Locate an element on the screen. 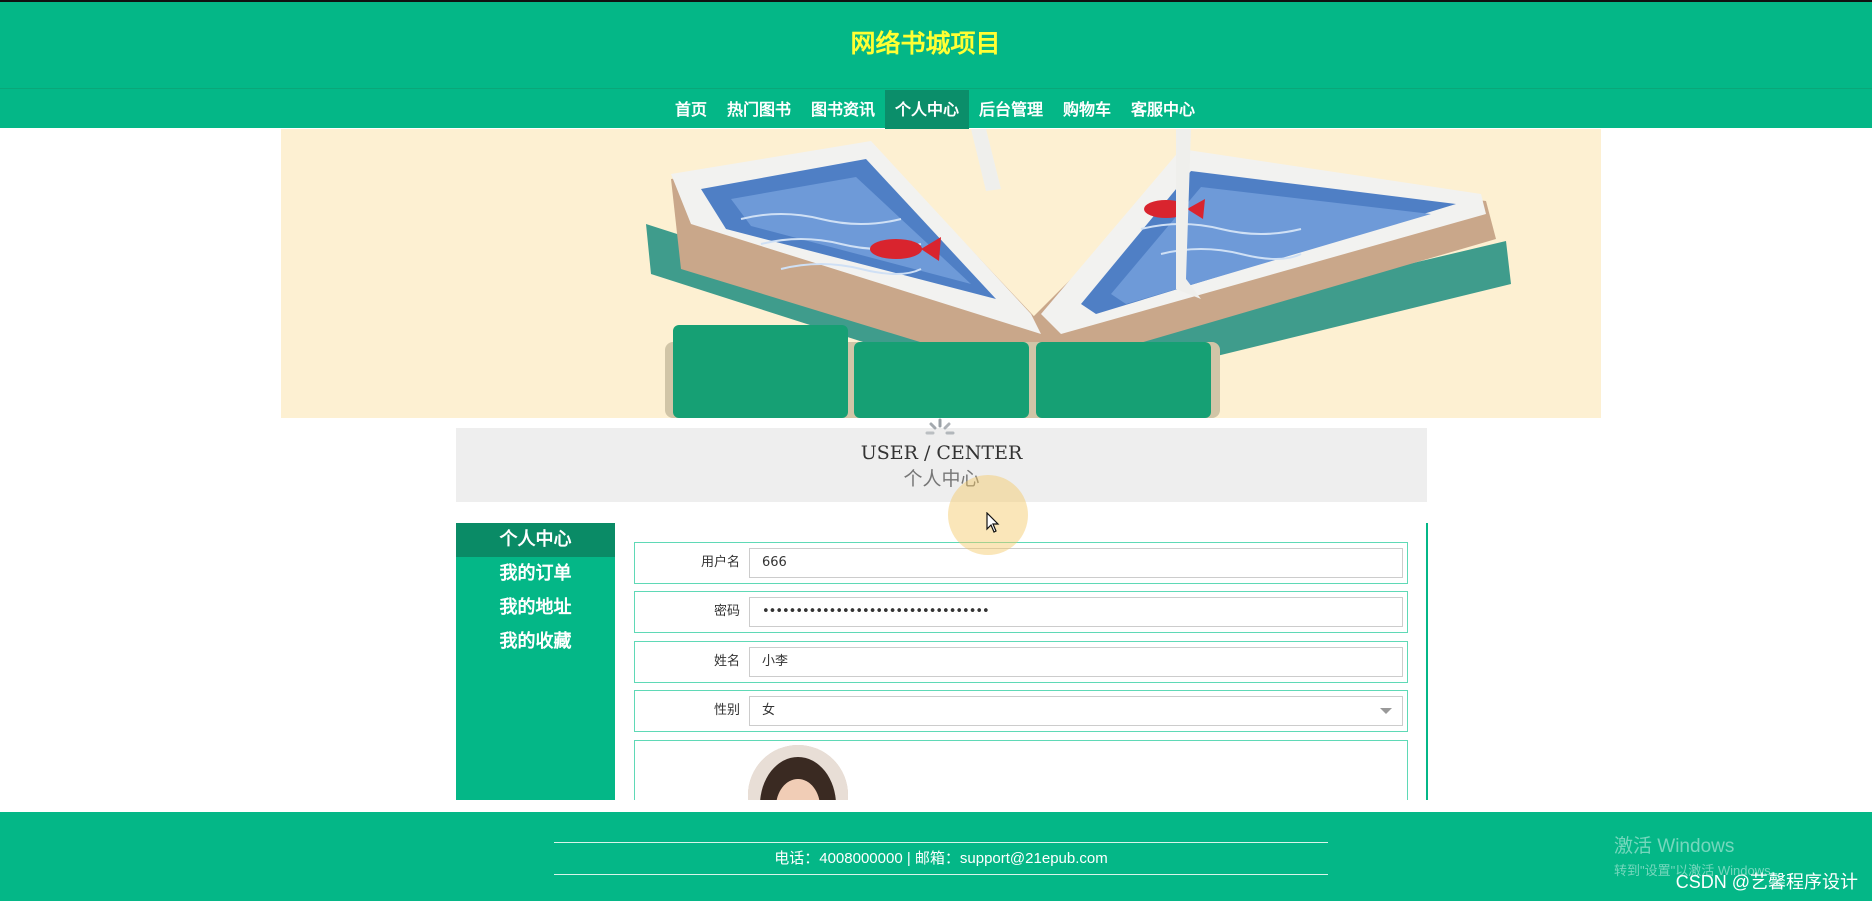 The image size is (1872, 901). main-nav: 首页 热门图书 图书资讯 个人中心 后台管理 购物车 客服中心 is located at coordinates (936, 110).